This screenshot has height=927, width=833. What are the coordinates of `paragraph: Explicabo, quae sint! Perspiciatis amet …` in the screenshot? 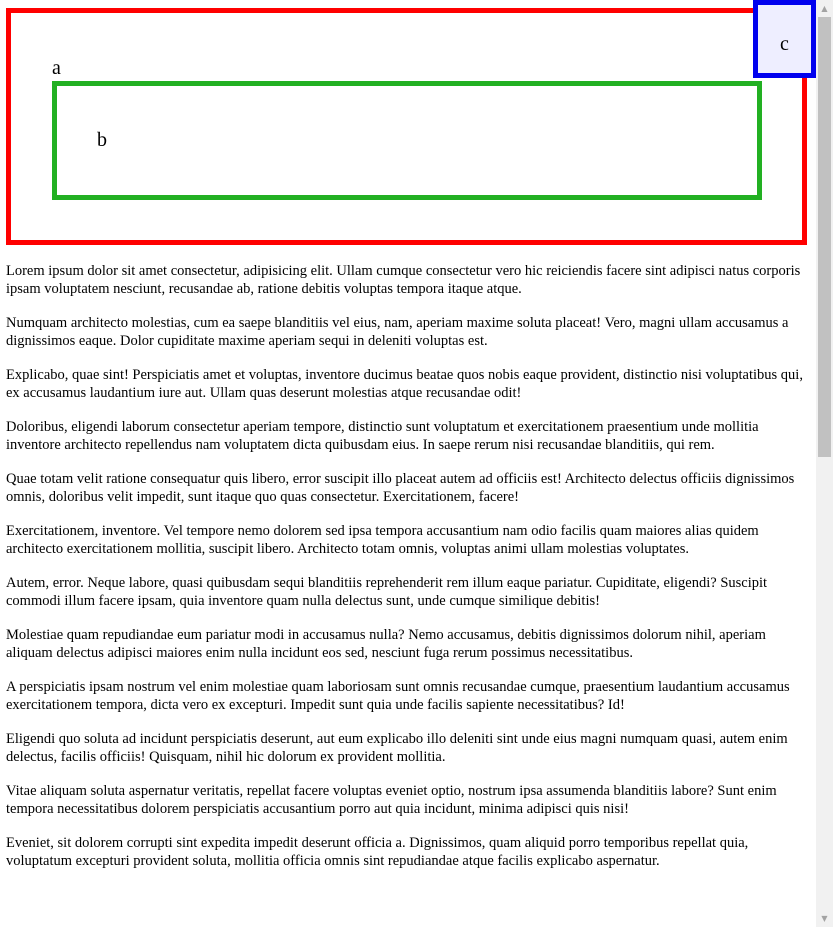 It's located at (404, 384).